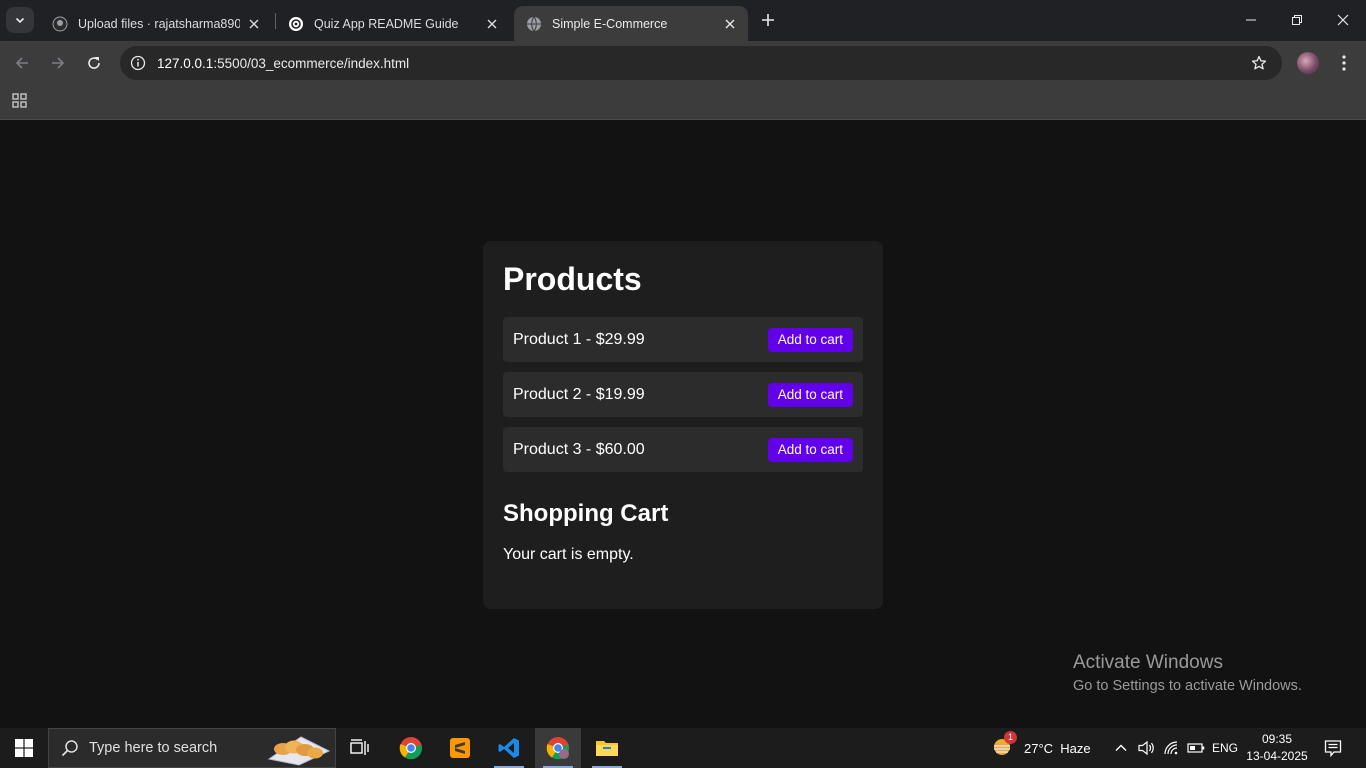 The height and width of the screenshot is (768, 1366). I want to click on plus-icon, so click(768, 20).